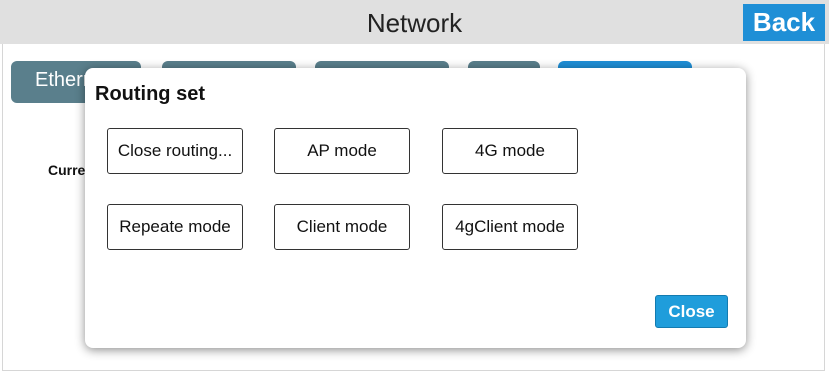 The image size is (829, 375). What do you see at coordinates (784, 22) in the screenshot?
I see `back-button: Back` at bounding box center [784, 22].